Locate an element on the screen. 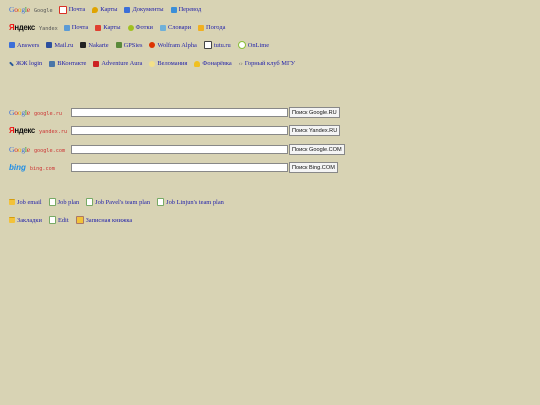 This screenshot has width=540, height=405. search-google-com-input is located at coordinates (179, 149).